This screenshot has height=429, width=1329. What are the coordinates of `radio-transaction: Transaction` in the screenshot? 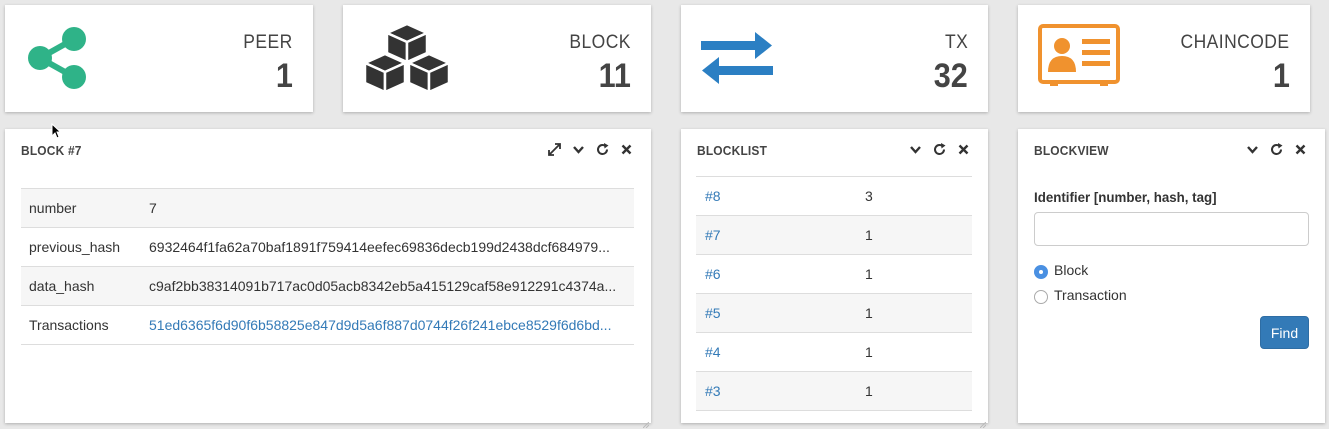 It's located at (1080, 295).